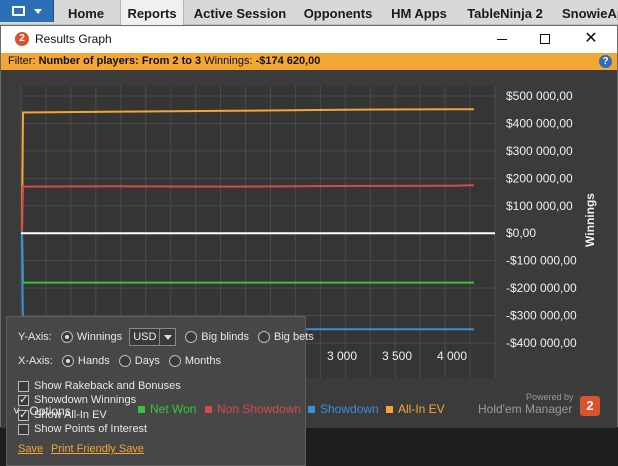 The width and height of the screenshot is (618, 466). I want to click on big-bets-label: Big bets, so click(294, 336).